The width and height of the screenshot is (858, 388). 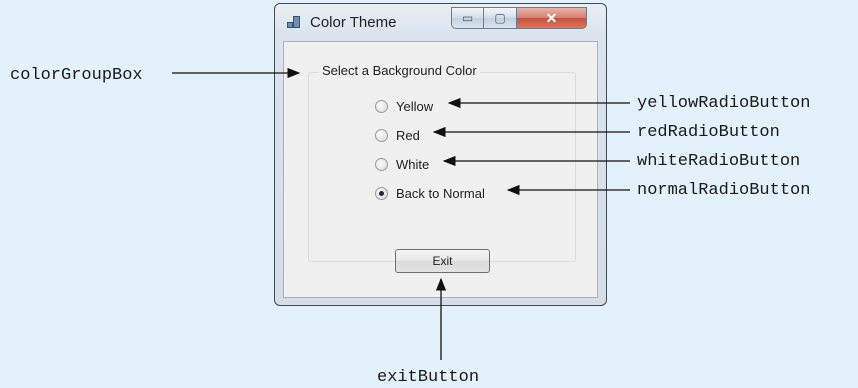 I want to click on close-button: ✕, so click(x=552, y=18).